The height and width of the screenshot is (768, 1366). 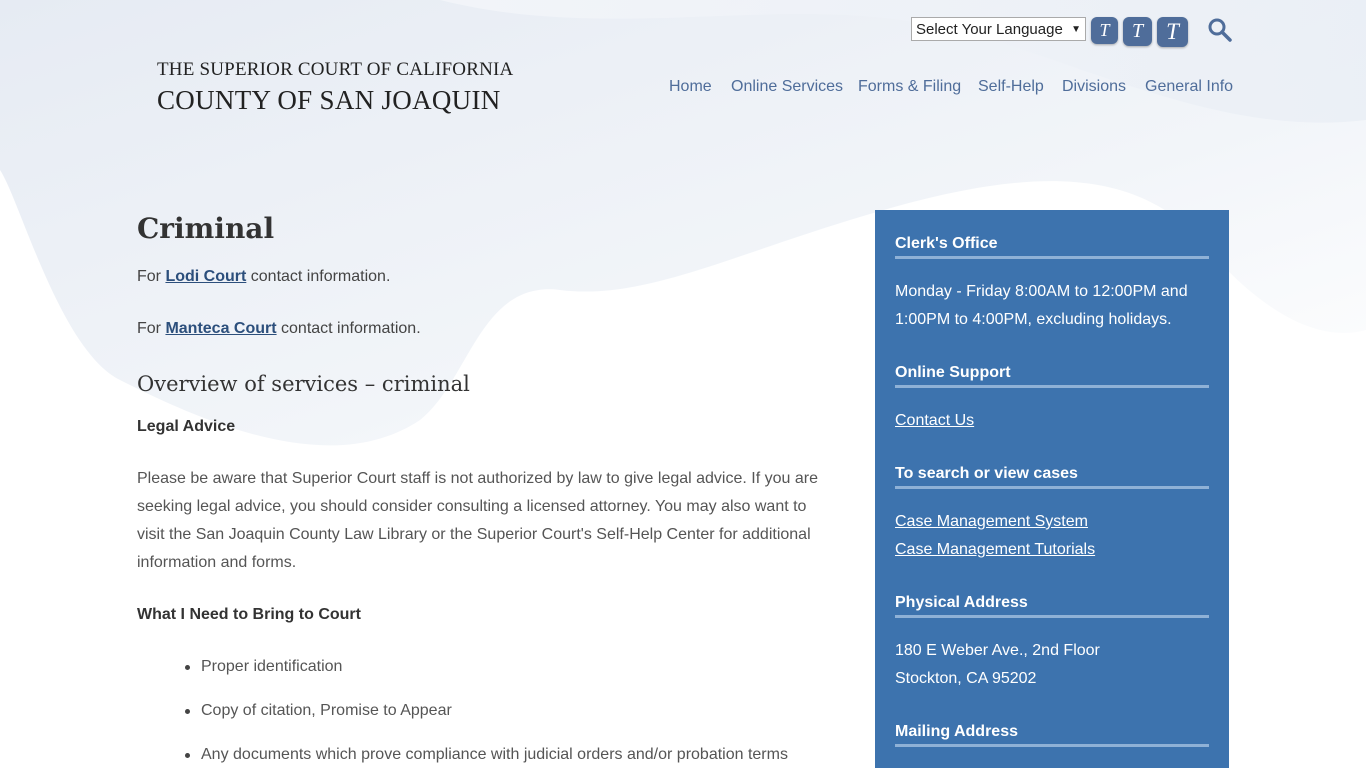 What do you see at coordinates (206, 228) in the screenshot?
I see `page-title: Criminal` at bounding box center [206, 228].